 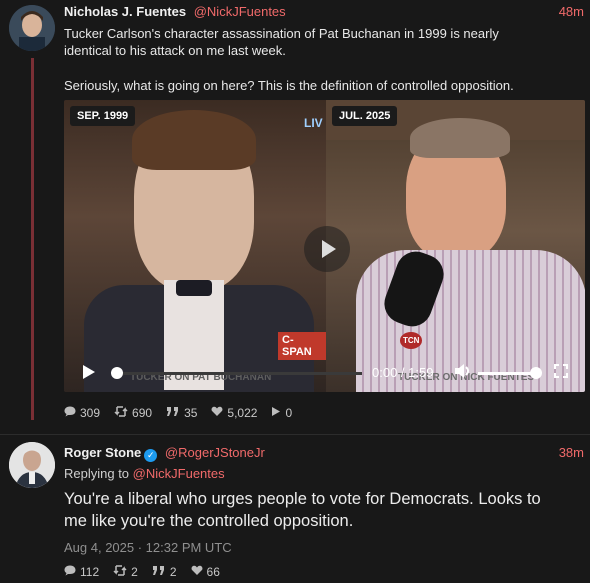 I want to click on replying-to: Replying to @NickJFuentes, so click(x=144, y=473).